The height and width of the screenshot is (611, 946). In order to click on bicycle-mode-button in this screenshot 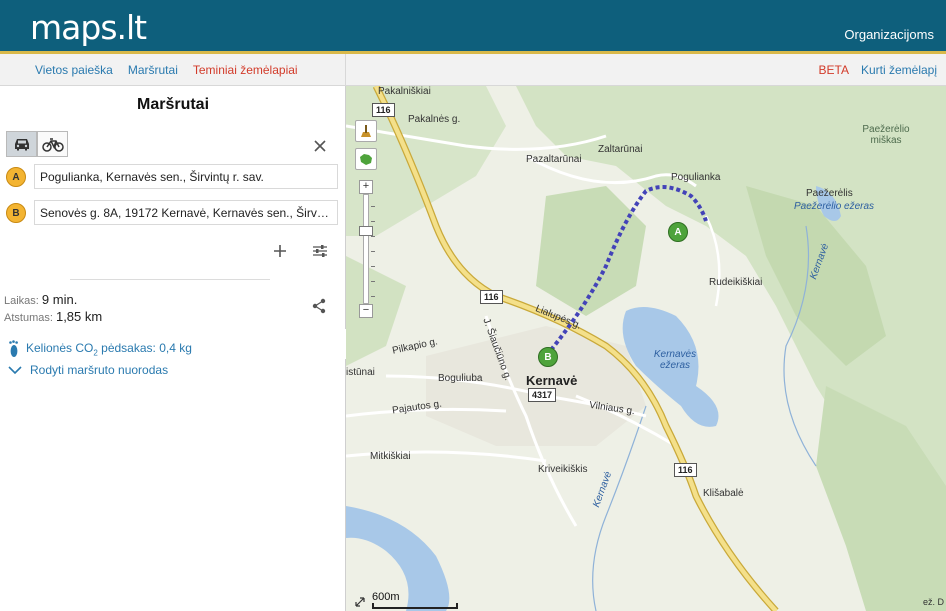, I will do `click(52, 144)`.